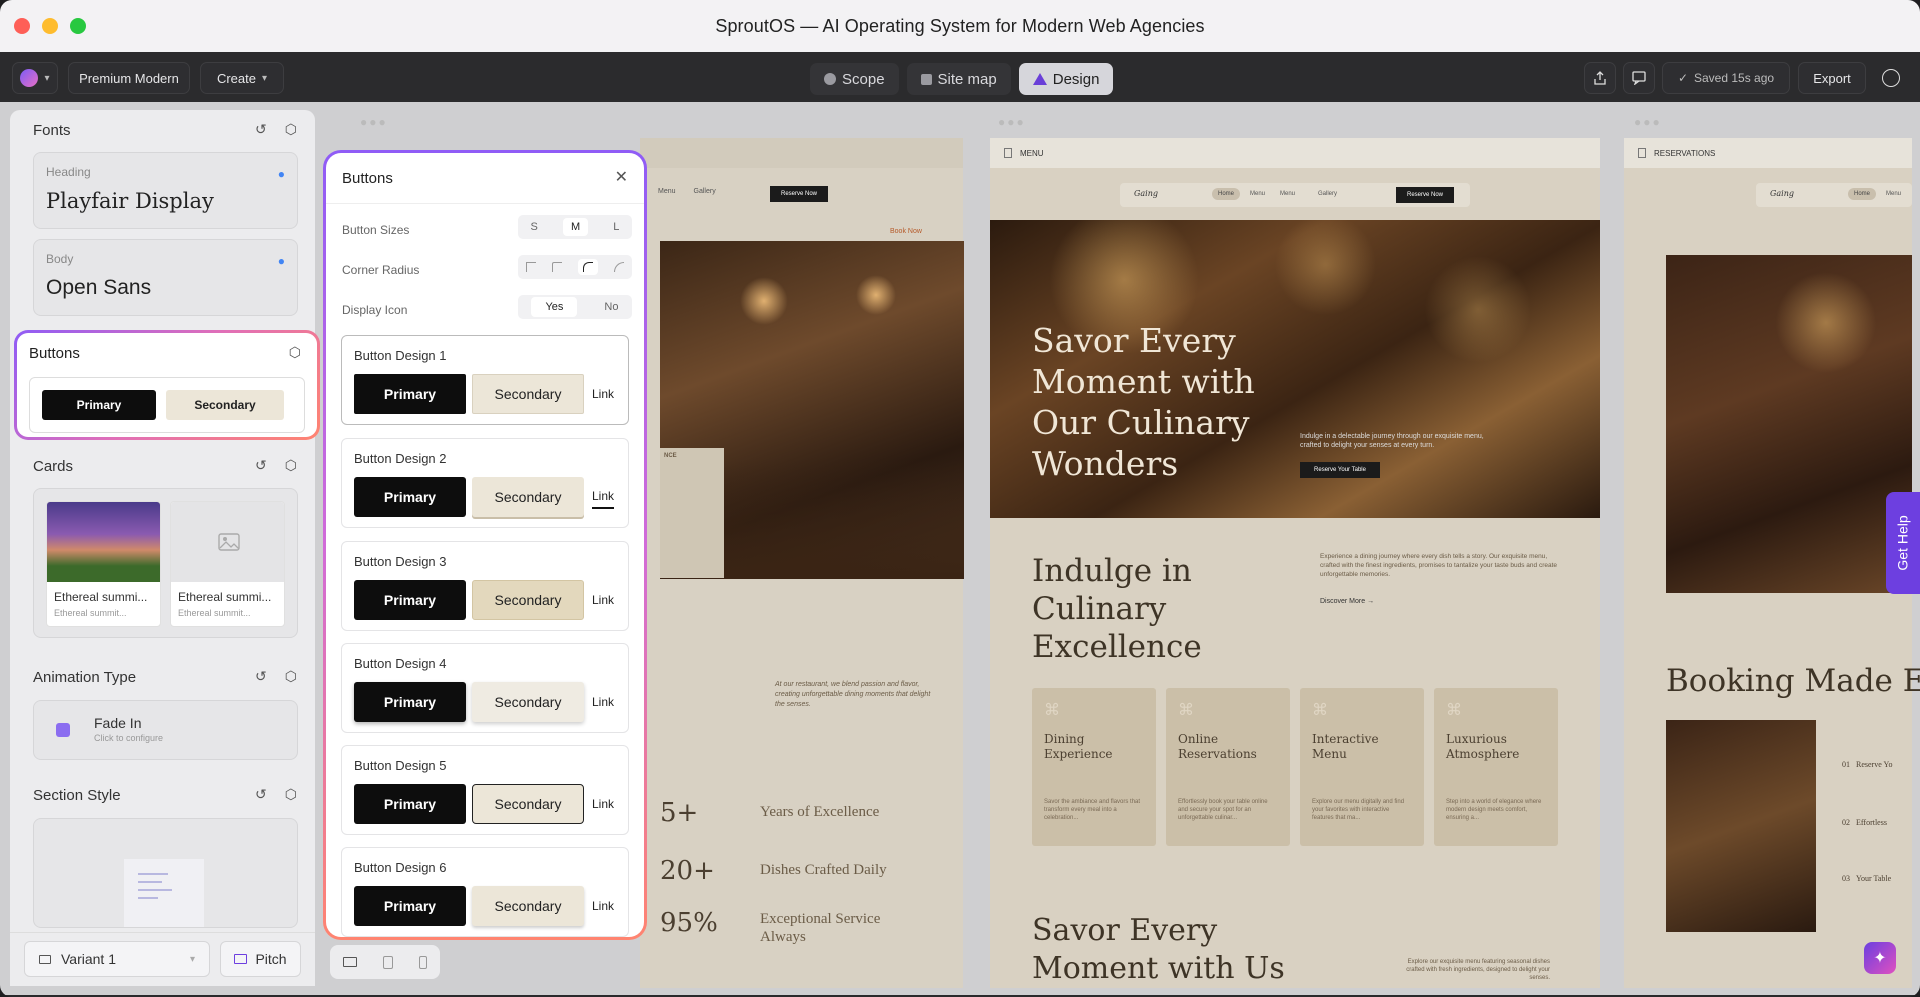 The image size is (1920, 997). What do you see at coordinates (260, 959) in the screenshot?
I see `pitch-button: Pitch` at bounding box center [260, 959].